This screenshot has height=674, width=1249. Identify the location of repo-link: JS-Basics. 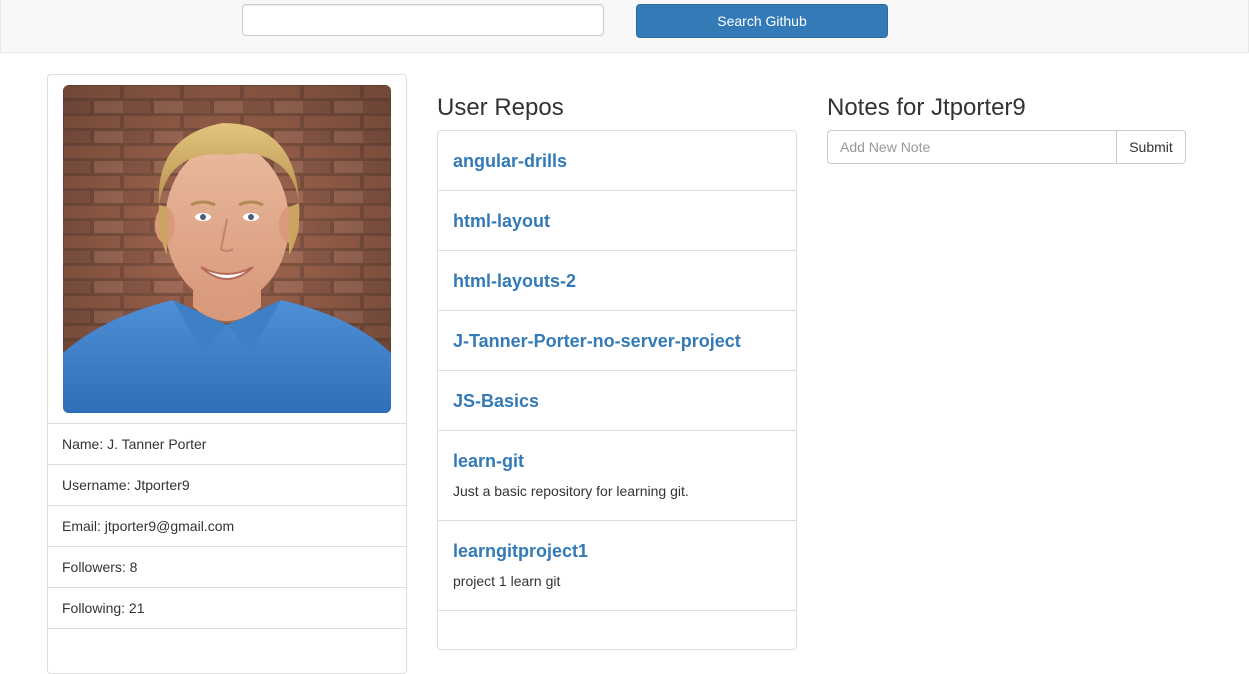
(496, 401).